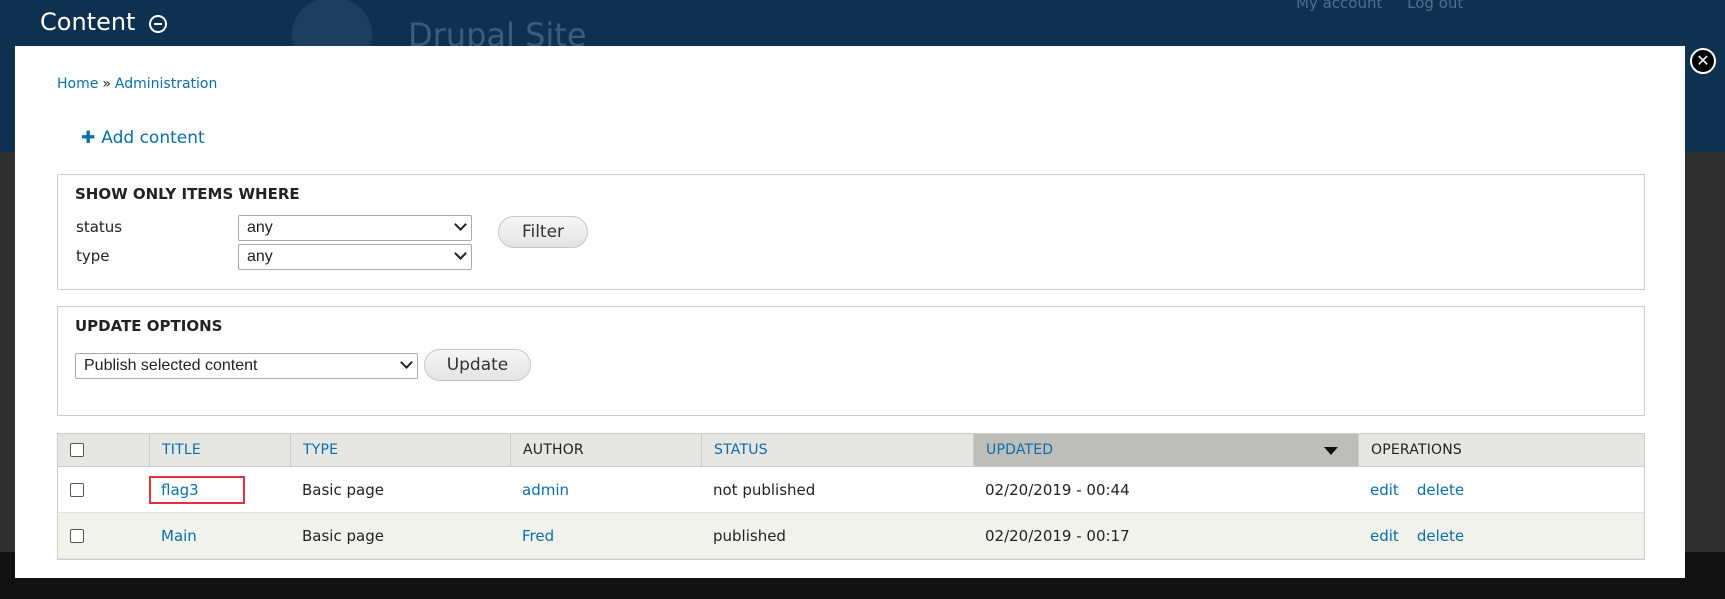  Describe the element at coordinates (1703, 61) in the screenshot. I see `close-icon: ✕` at that location.